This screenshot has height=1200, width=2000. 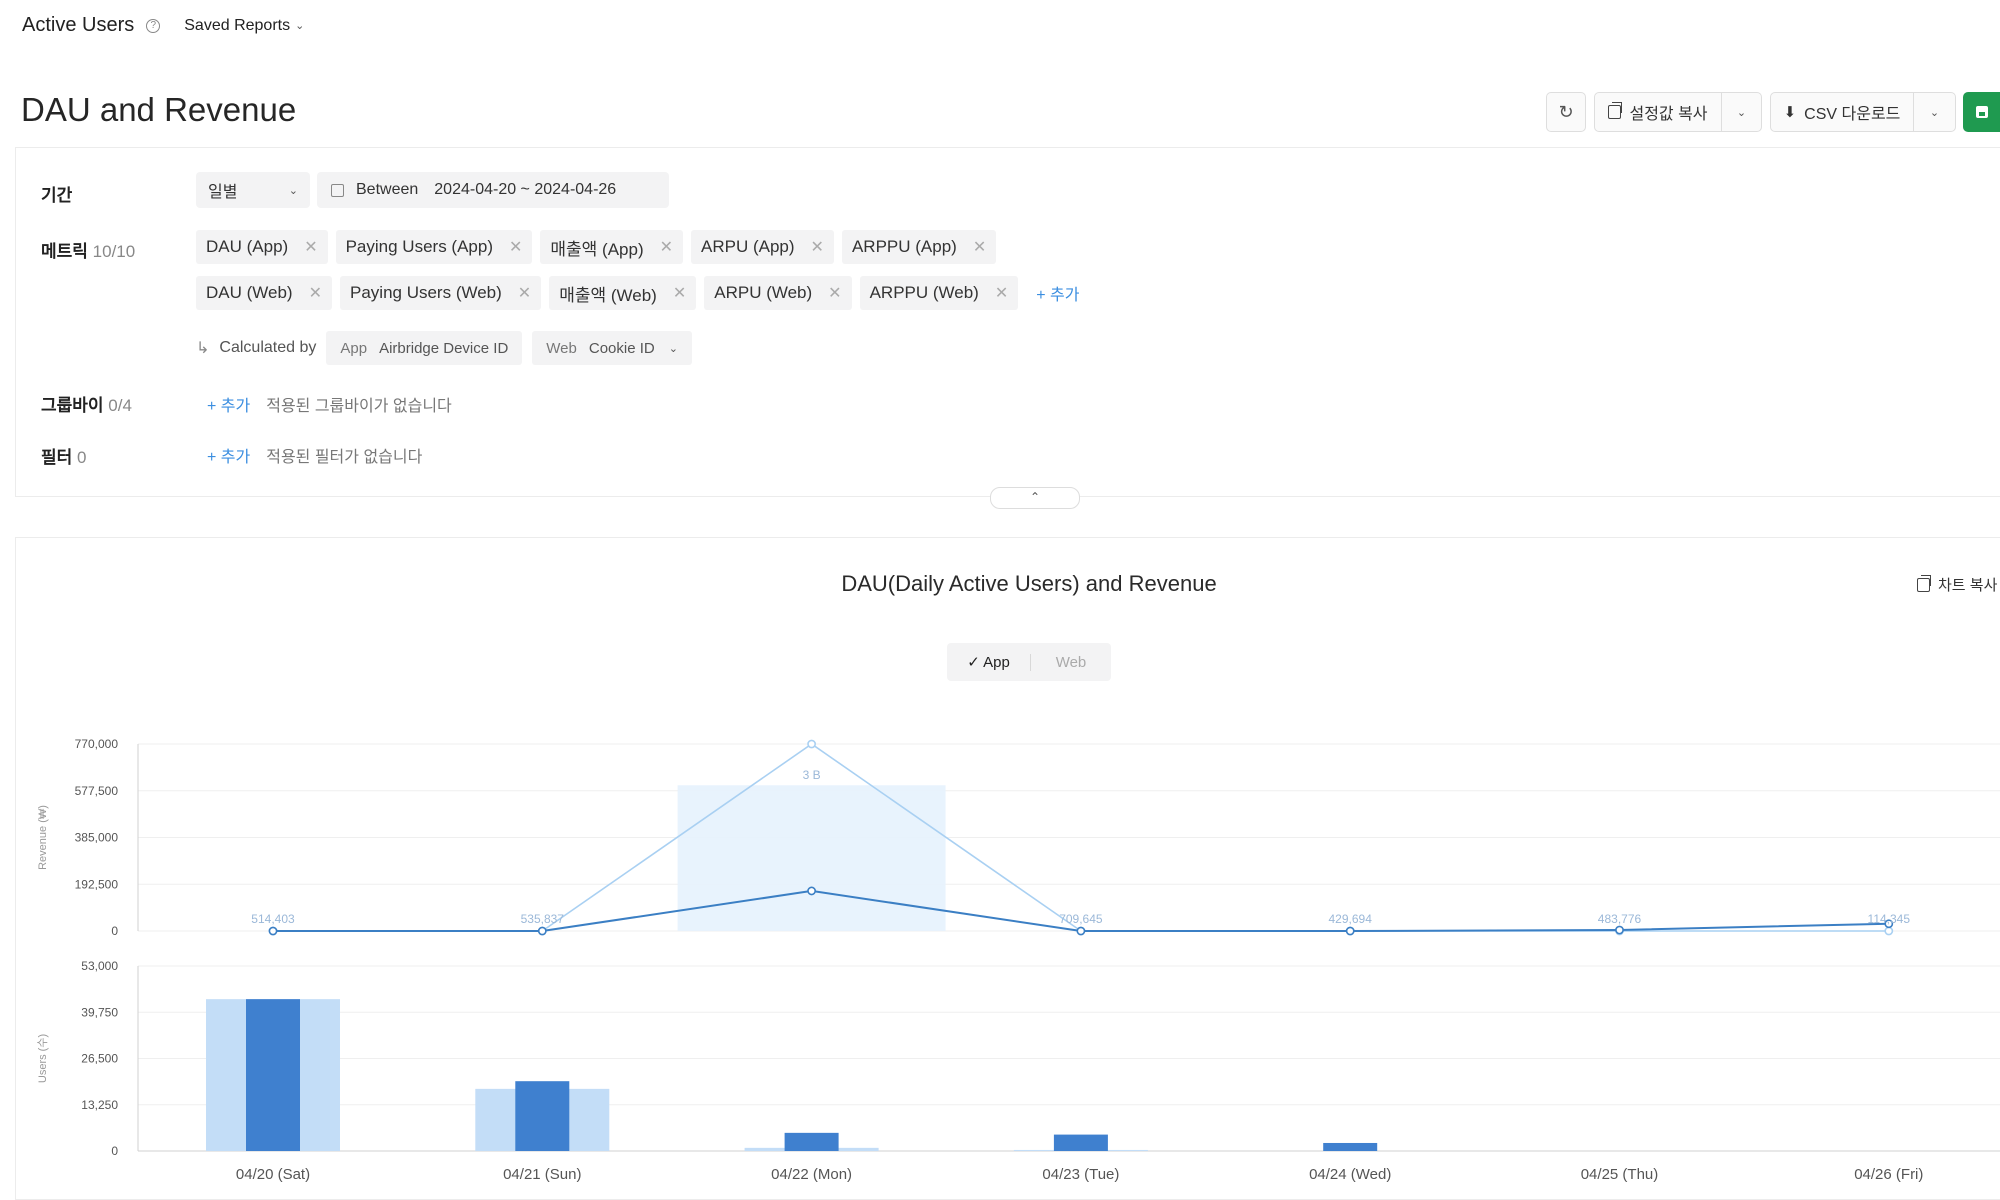 I want to click on platform-toggle: ✓ App Web, so click(x=1029, y=662).